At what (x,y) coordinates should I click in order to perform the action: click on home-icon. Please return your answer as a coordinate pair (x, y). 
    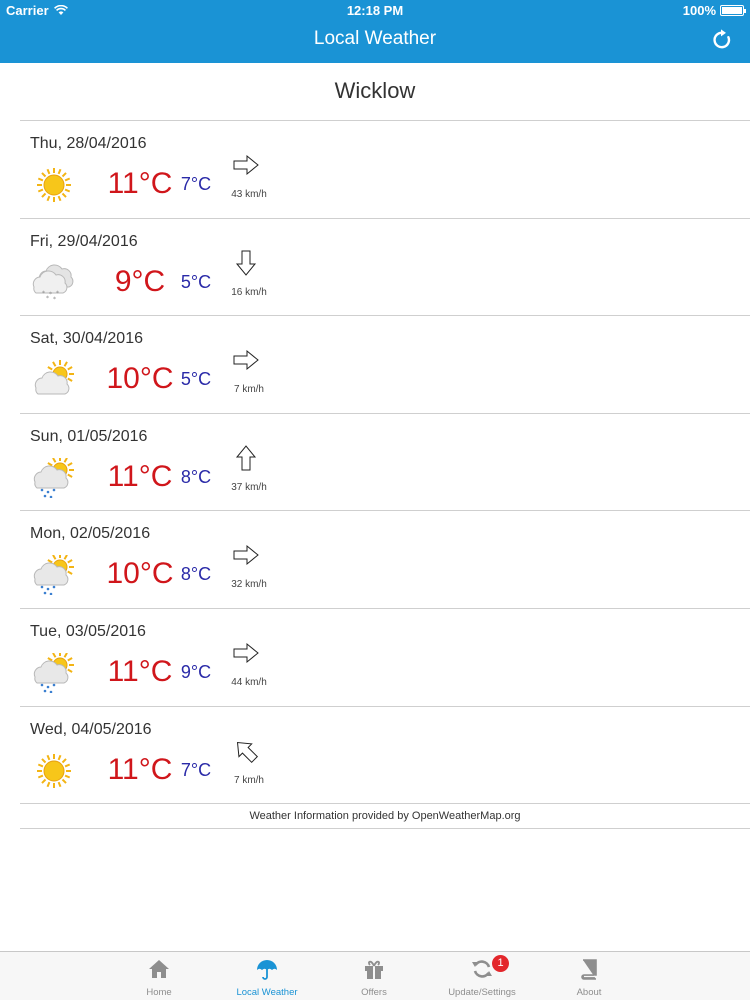
    Looking at the image, I should click on (159, 969).